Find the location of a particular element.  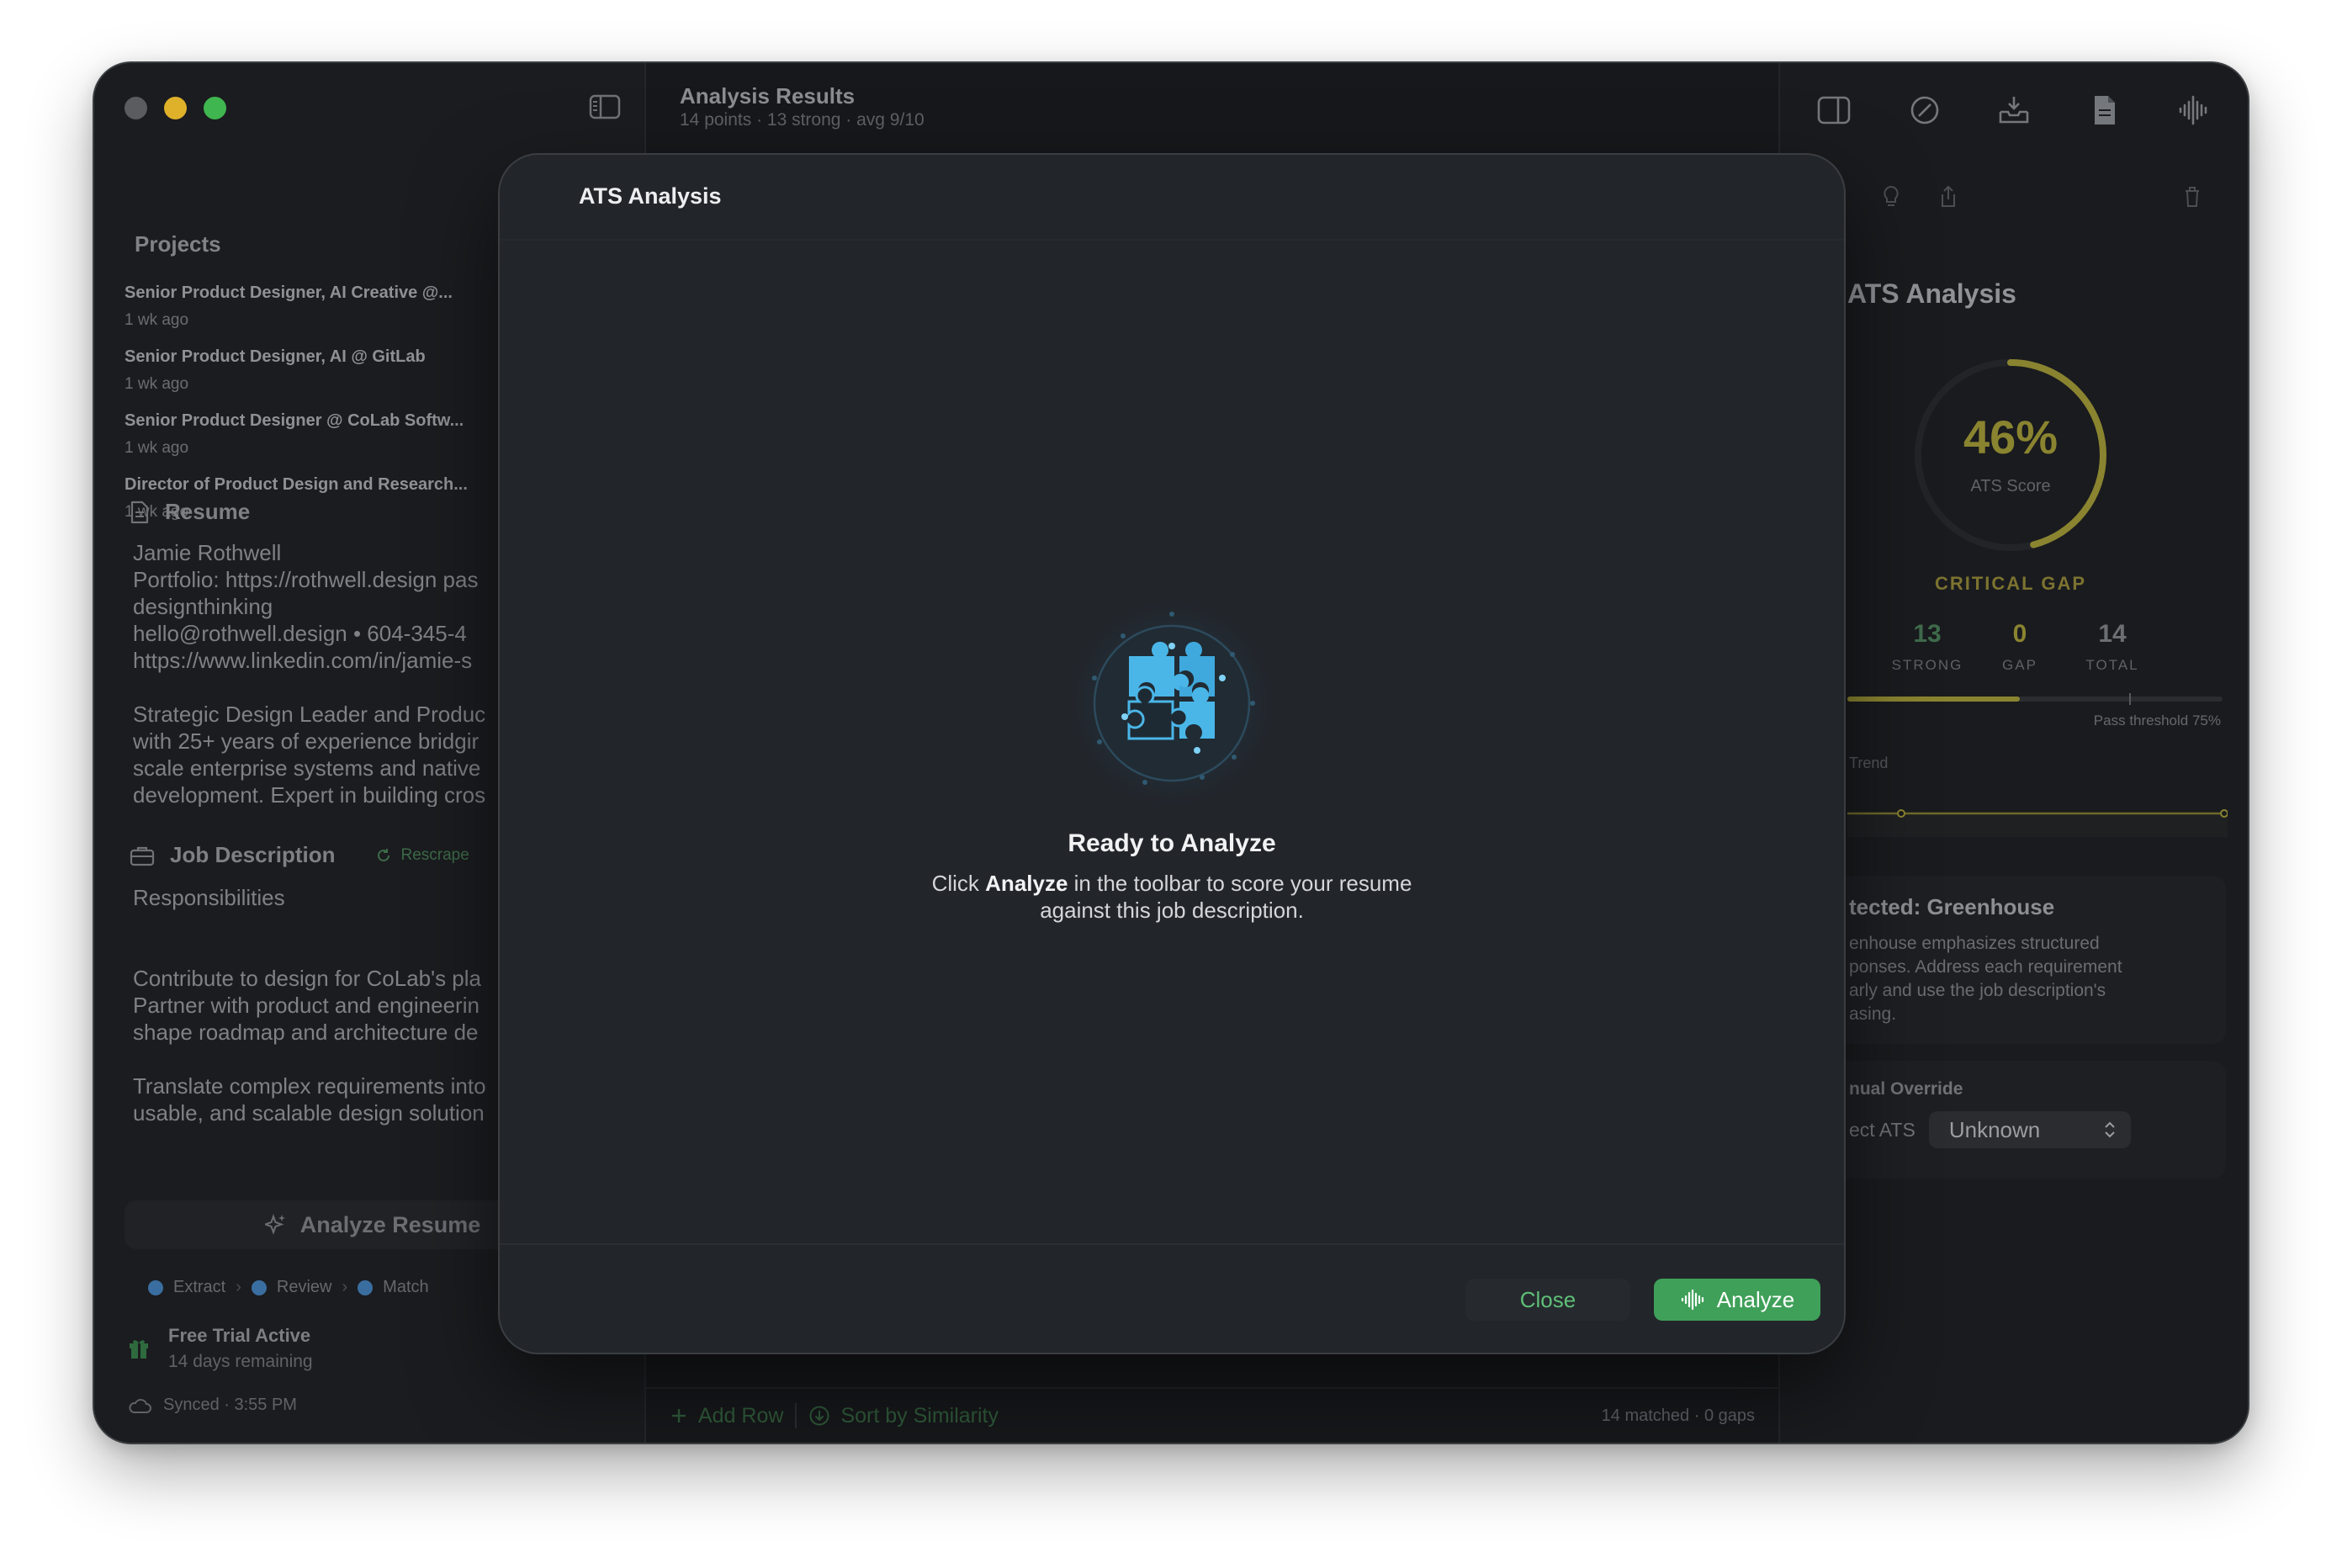

minimize-window-button is located at coordinates (176, 108).